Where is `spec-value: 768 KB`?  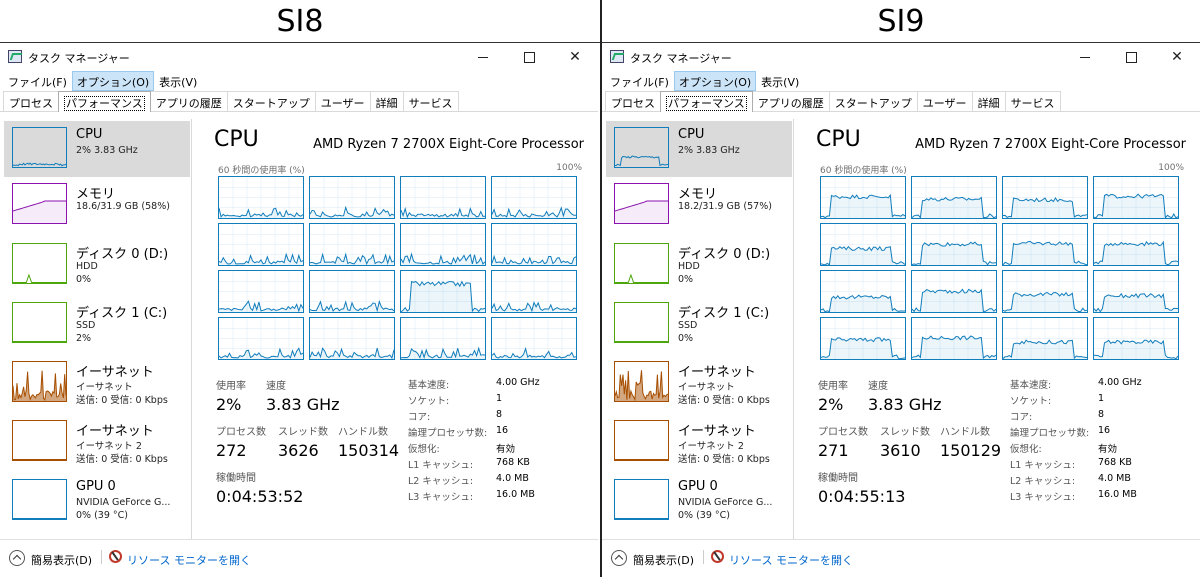 spec-value: 768 KB is located at coordinates (1115, 462).